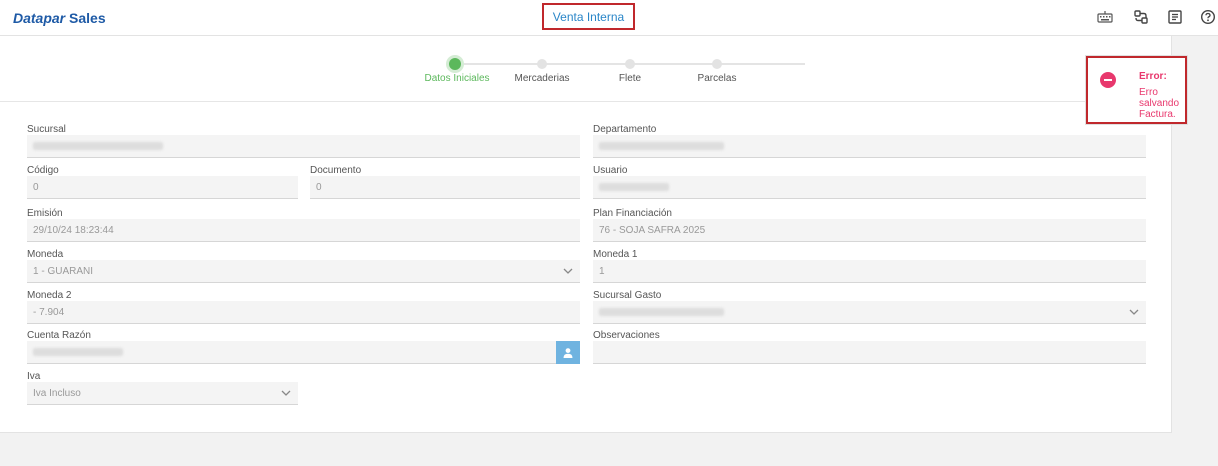 This screenshot has width=1218, height=466. I want to click on departamento-label: Departamento, so click(625, 129).